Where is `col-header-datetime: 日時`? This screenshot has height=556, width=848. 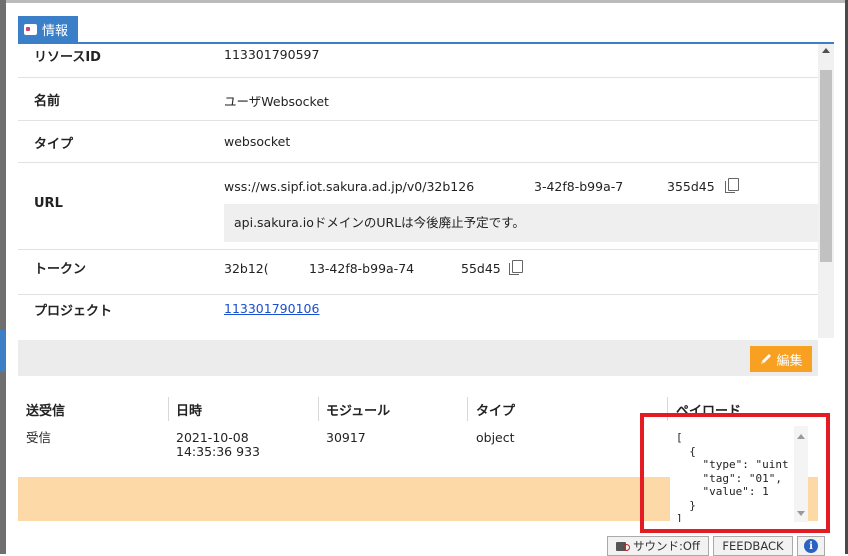
col-header-datetime: 日時 is located at coordinates (189, 411).